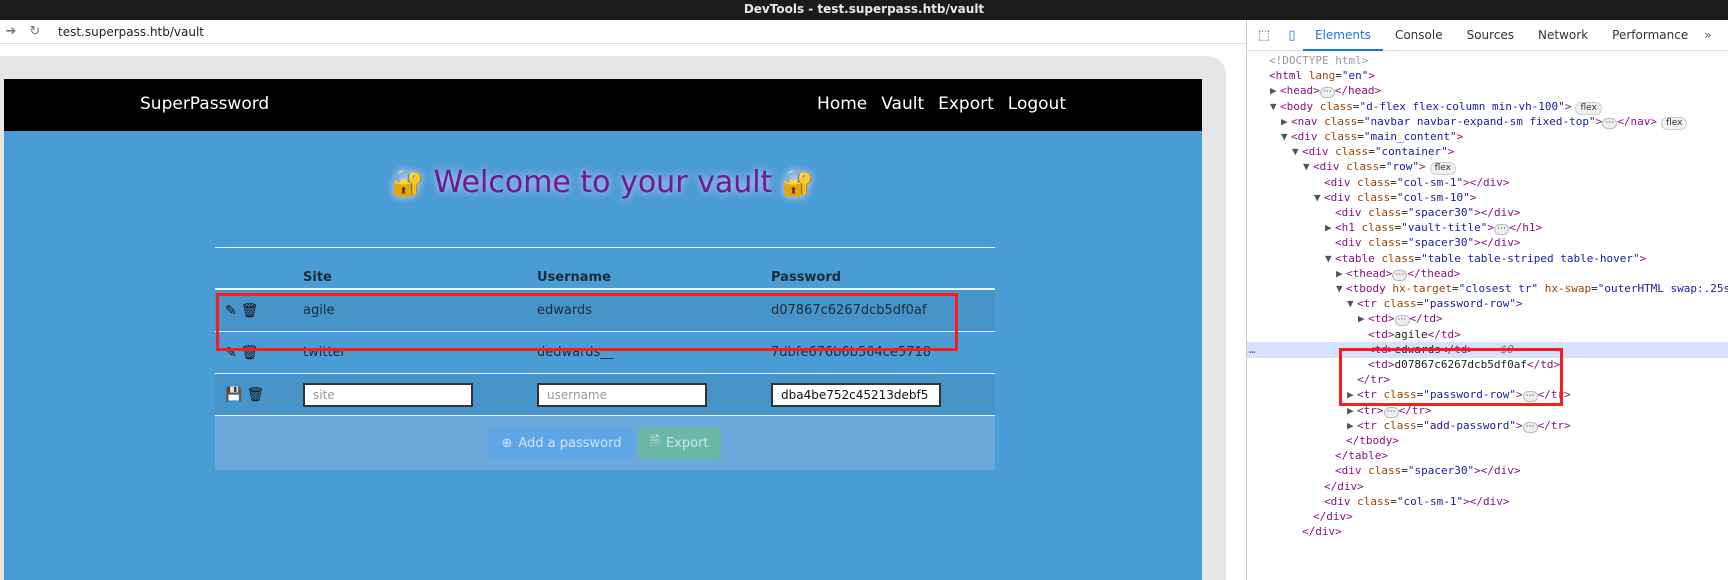  What do you see at coordinates (1487, 167) in the screenshot?
I see `dom-node: ▼ <div class="row"> flex` at bounding box center [1487, 167].